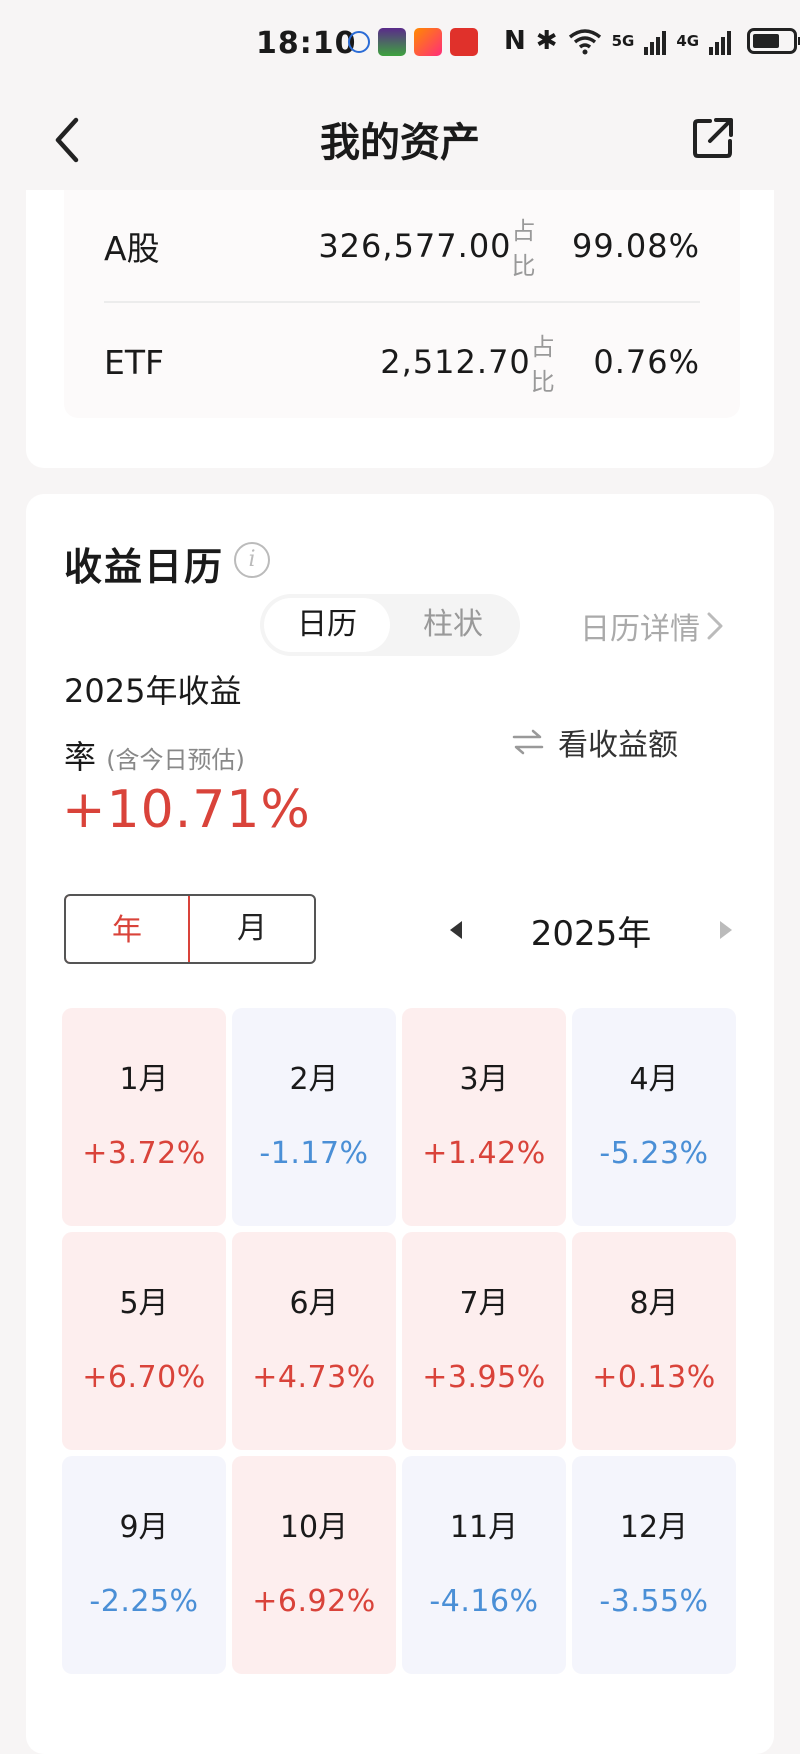 The image size is (800, 1754). What do you see at coordinates (484, 1117) in the screenshot?
I see `month-cell: 3月 +1.42%` at bounding box center [484, 1117].